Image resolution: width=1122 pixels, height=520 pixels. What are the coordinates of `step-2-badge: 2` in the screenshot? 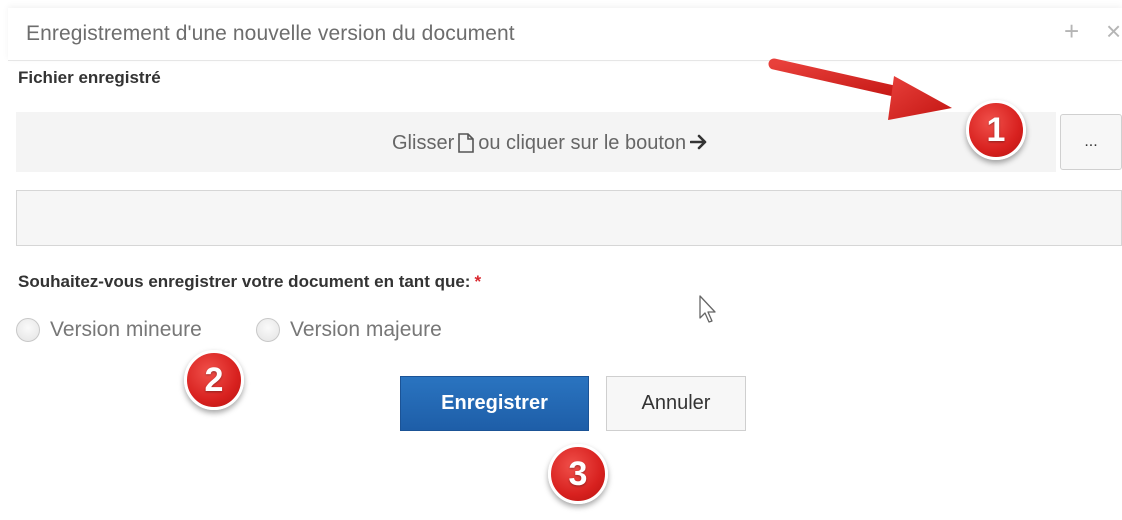 It's located at (214, 380).